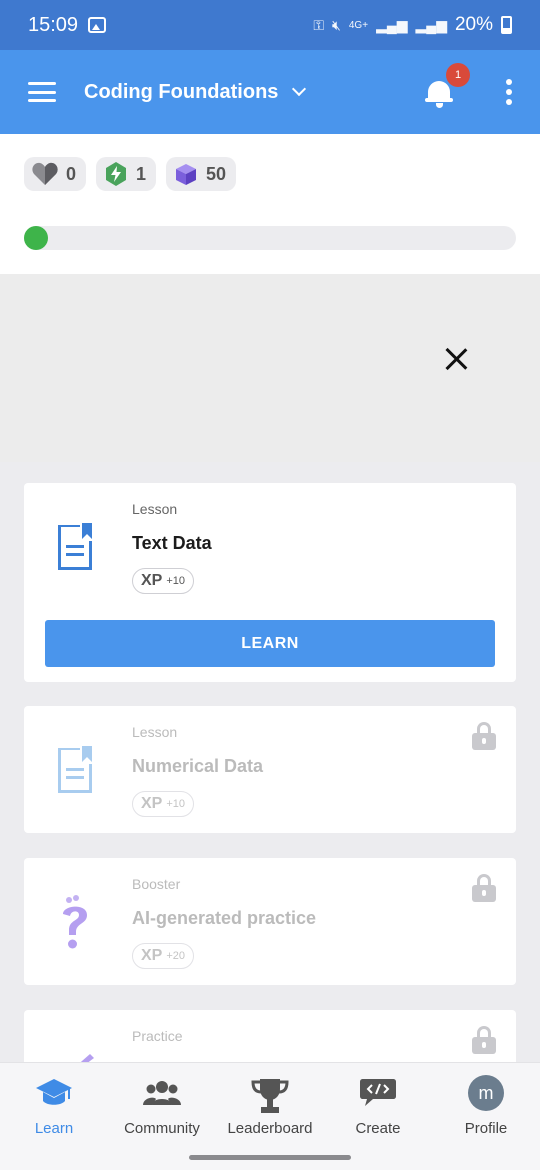 This screenshot has width=540, height=1170. I want to click on nav-community: Community, so click(162, 1108).